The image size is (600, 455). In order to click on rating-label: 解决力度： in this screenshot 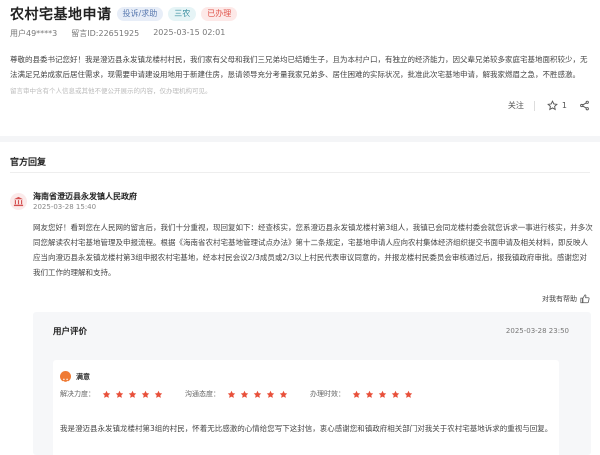, I will do `click(77, 394)`.